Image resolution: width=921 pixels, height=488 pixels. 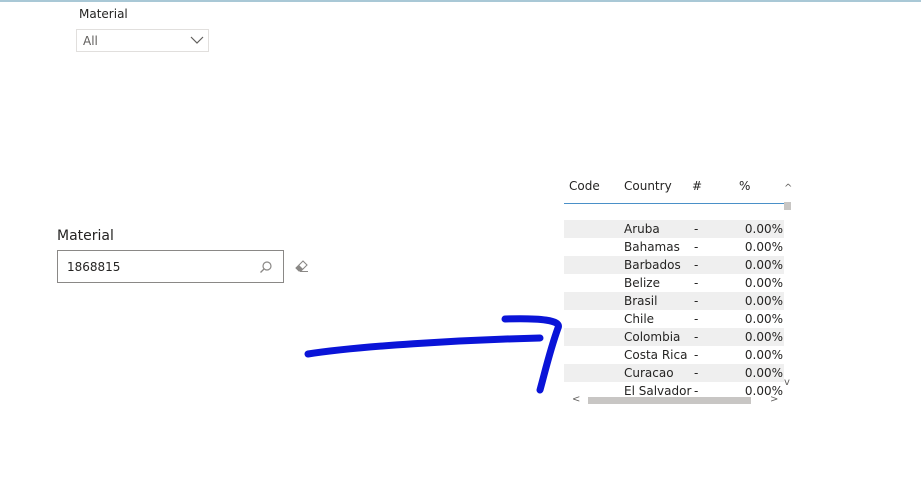 What do you see at coordinates (674, 319) in the screenshot?
I see `table-row: Chile - 0.00%` at bounding box center [674, 319].